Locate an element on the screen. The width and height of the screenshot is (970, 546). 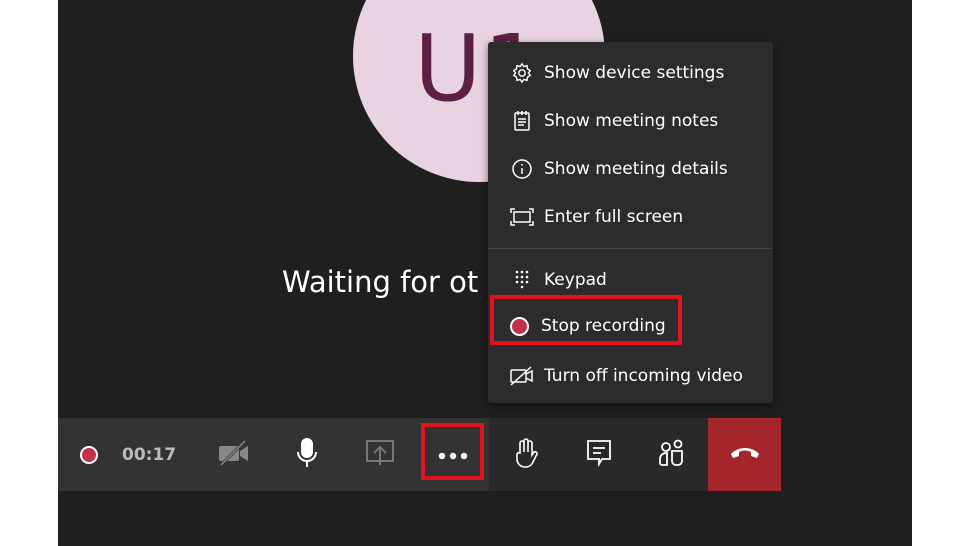
notes-icon is located at coordinates (522, 121).